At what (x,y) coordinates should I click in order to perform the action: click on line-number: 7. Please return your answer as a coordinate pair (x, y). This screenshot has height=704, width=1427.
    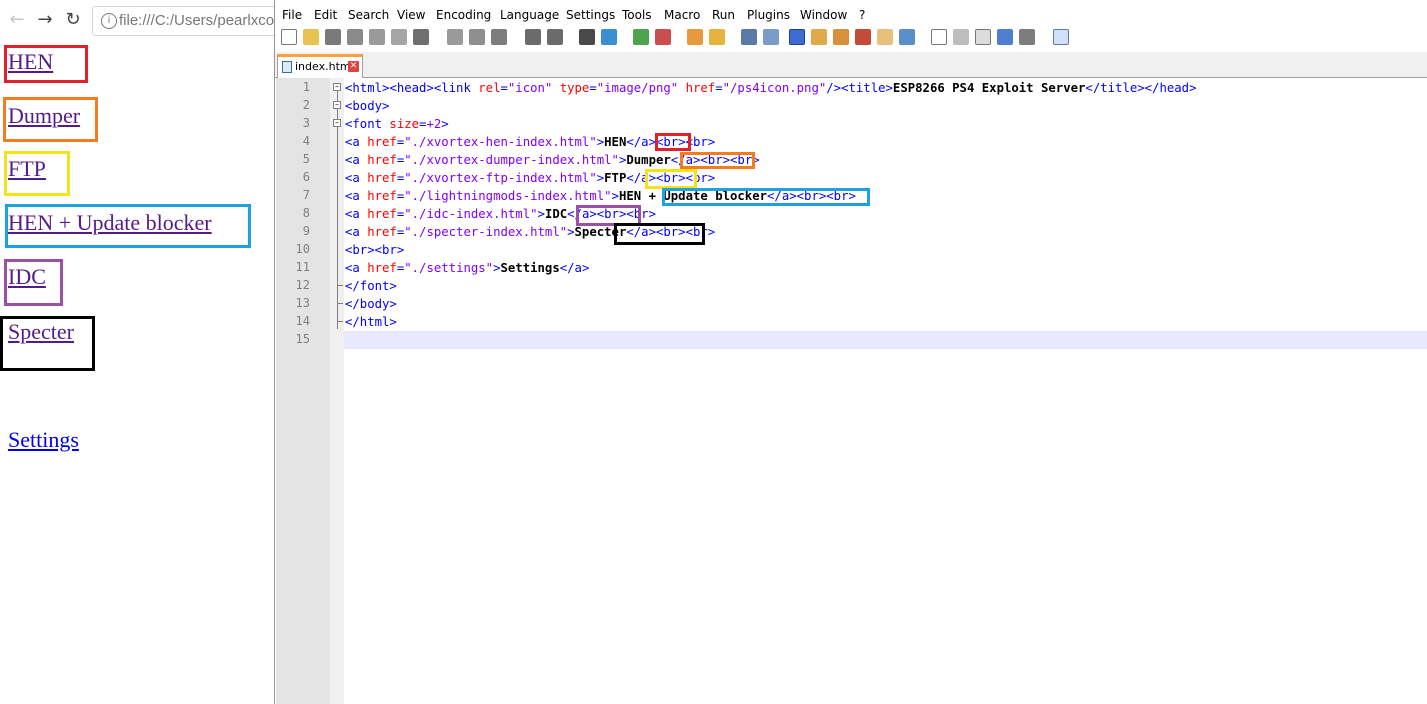
    Looking at the image, I should click on (306, 195).